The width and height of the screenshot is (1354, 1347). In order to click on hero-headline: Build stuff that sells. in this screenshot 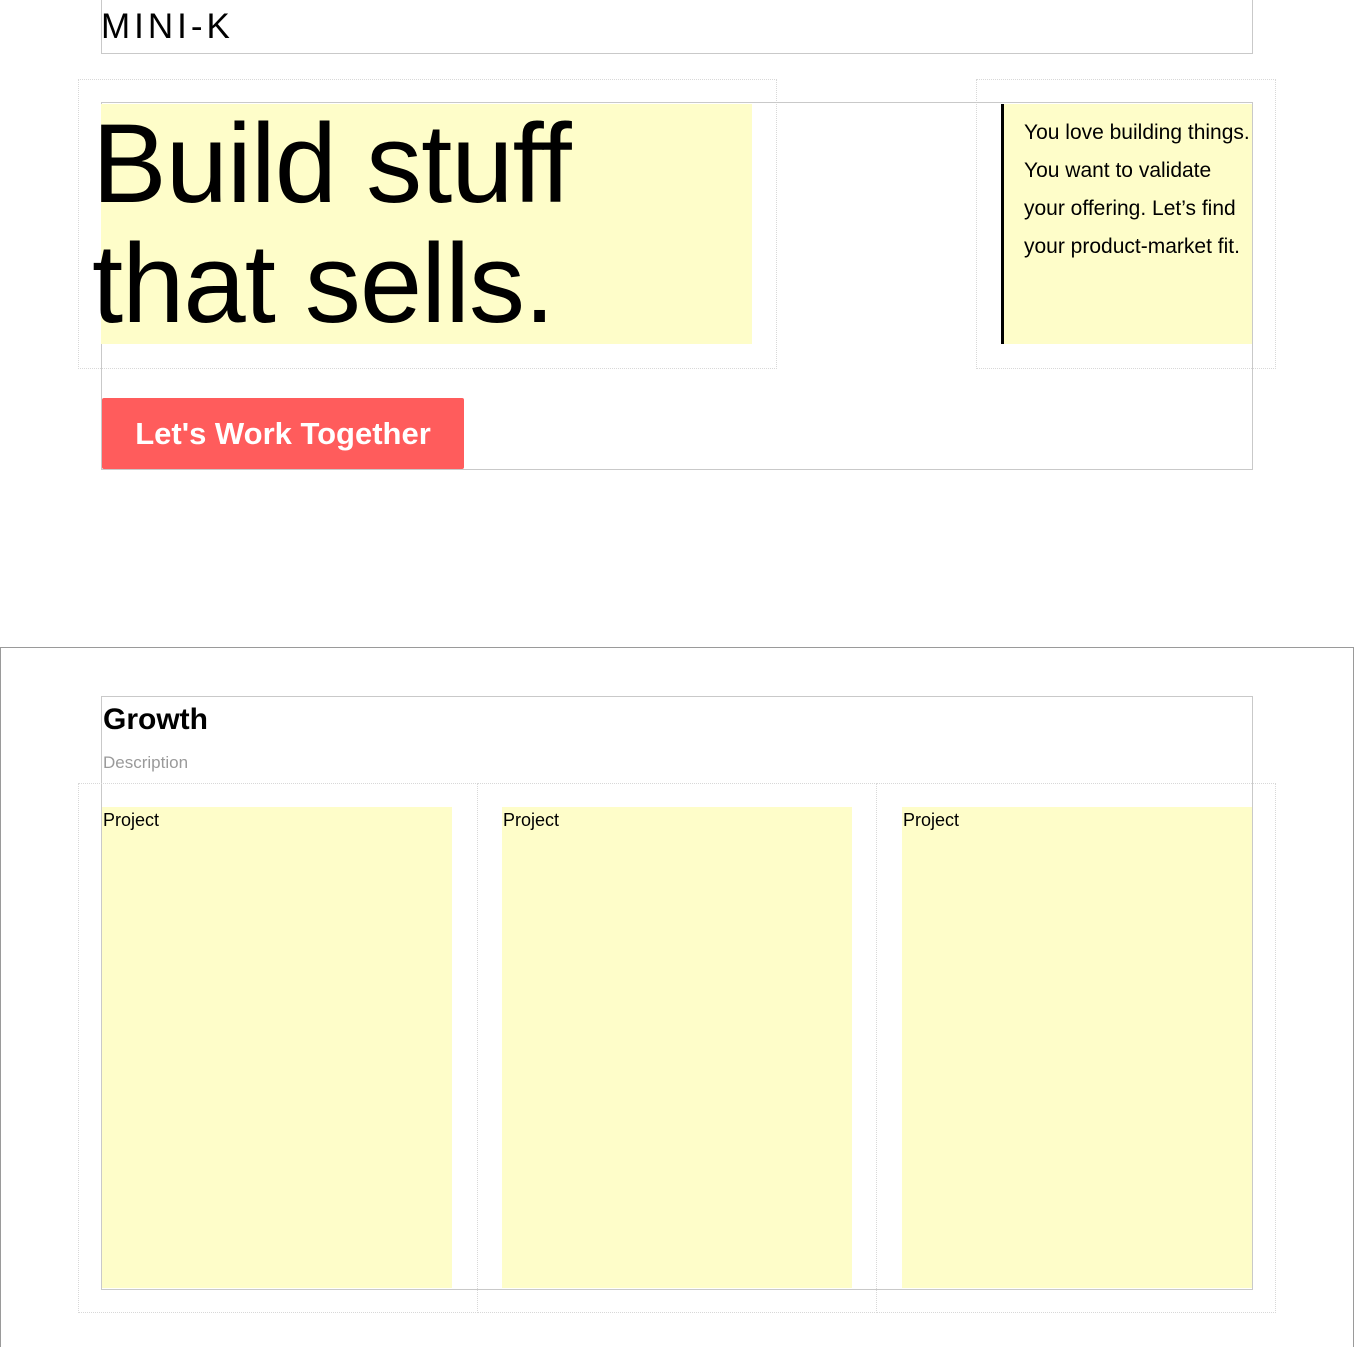, I will do `click(442, 224)`.